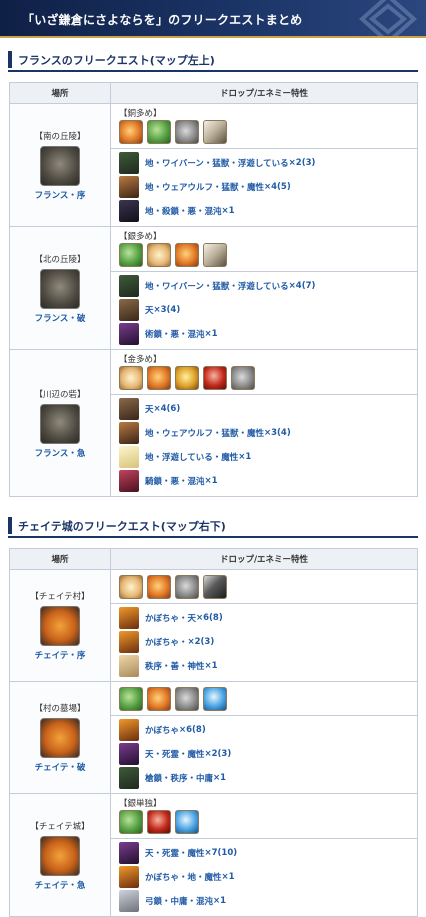 The width and height of the screenshot is (426, 917). I want to click on section-heading-csejte: チェイテ城のフリークエスト(マップ右下), so click(213, 526).